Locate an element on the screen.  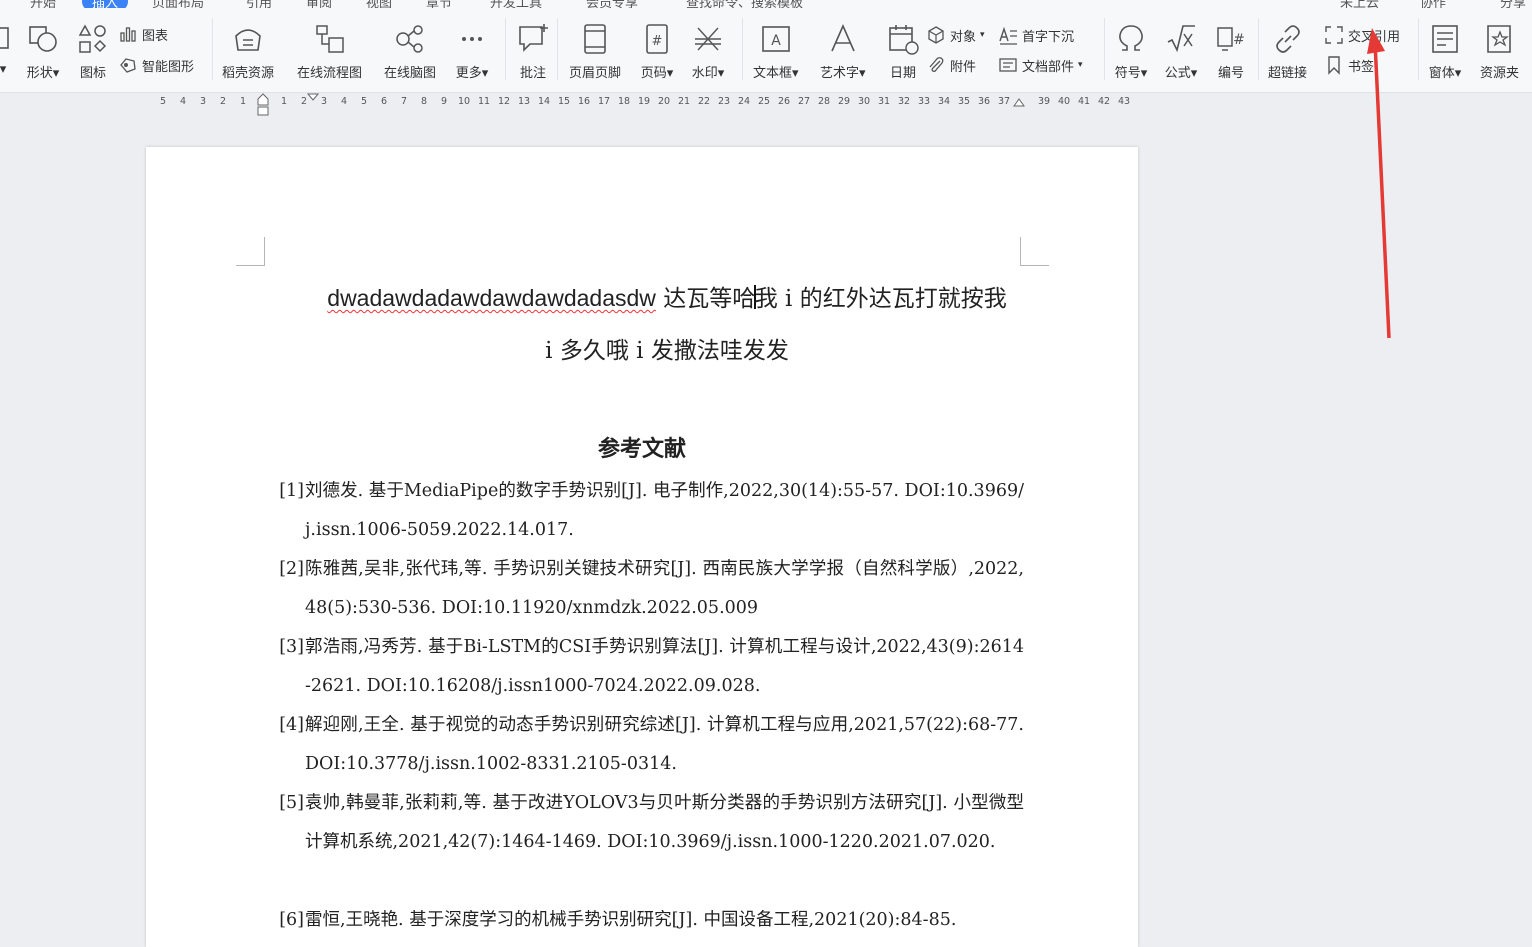
command-search: 查找命令、搜索模板 is located at coordinates (744, 4).